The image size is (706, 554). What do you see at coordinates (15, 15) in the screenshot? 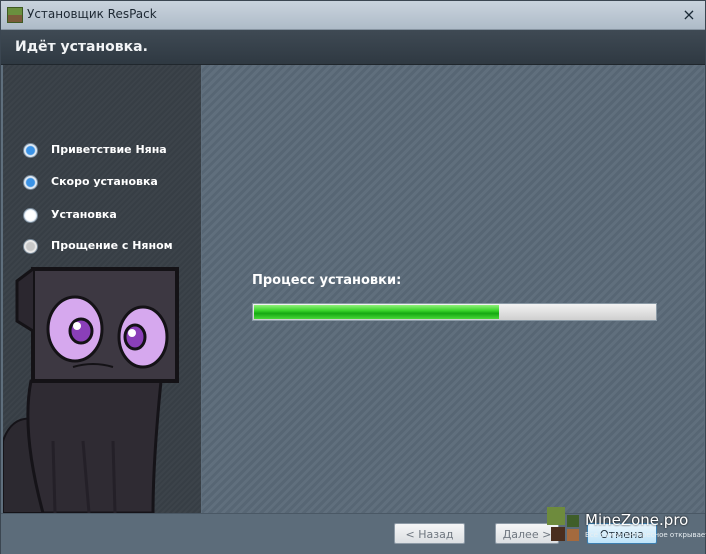
I see `grass-block-icon` at bounding box center [15, 15].